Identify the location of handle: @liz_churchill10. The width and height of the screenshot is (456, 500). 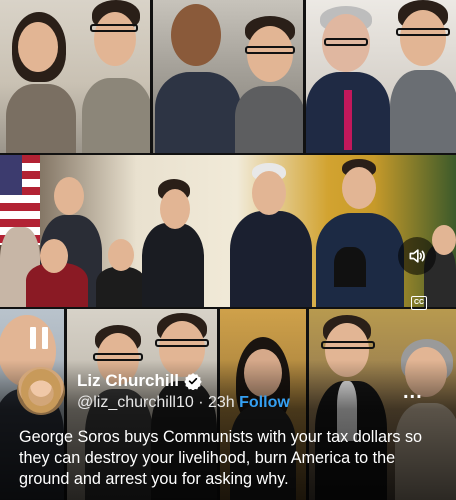
(135, 402).